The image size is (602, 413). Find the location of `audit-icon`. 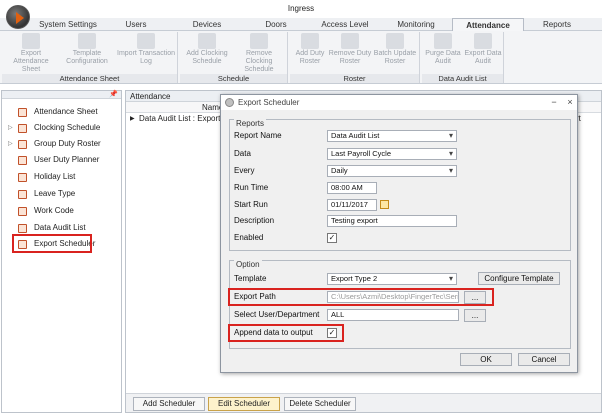

audit-icon is located at coordinates (22, 228).